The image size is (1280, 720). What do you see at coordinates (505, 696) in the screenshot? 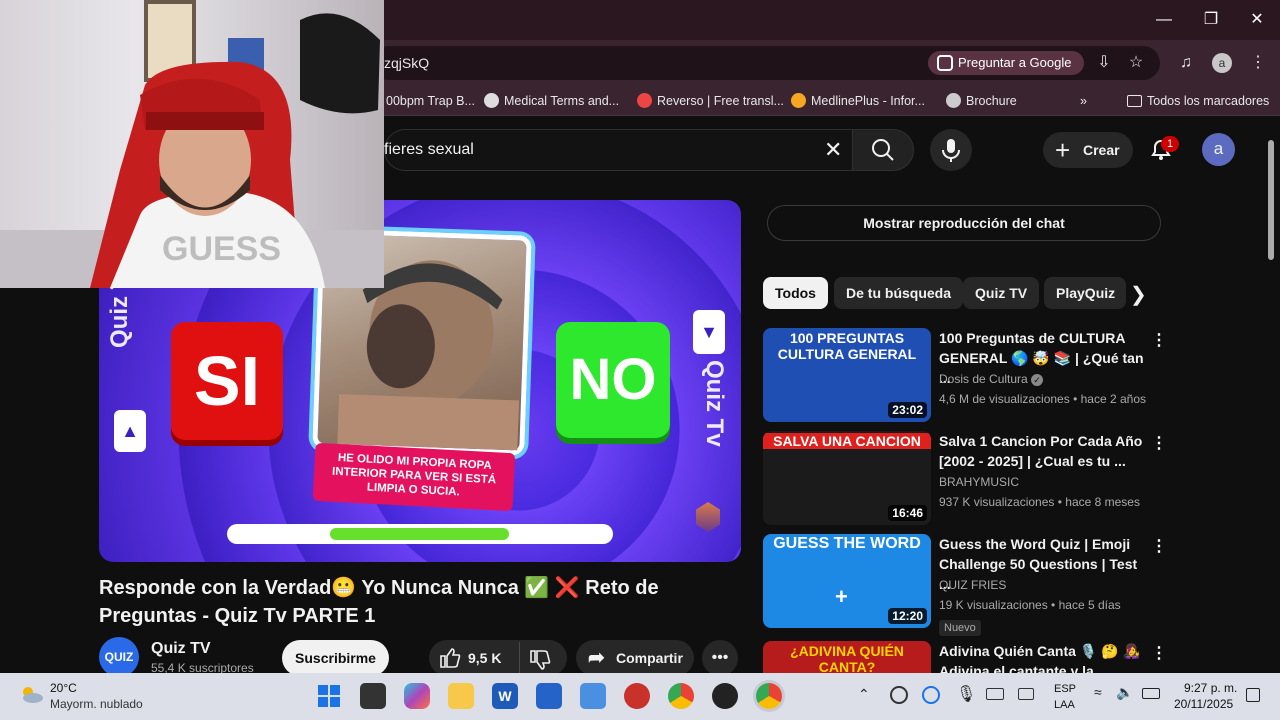
I see `word-icon: W` at bounding box center [505, 696].